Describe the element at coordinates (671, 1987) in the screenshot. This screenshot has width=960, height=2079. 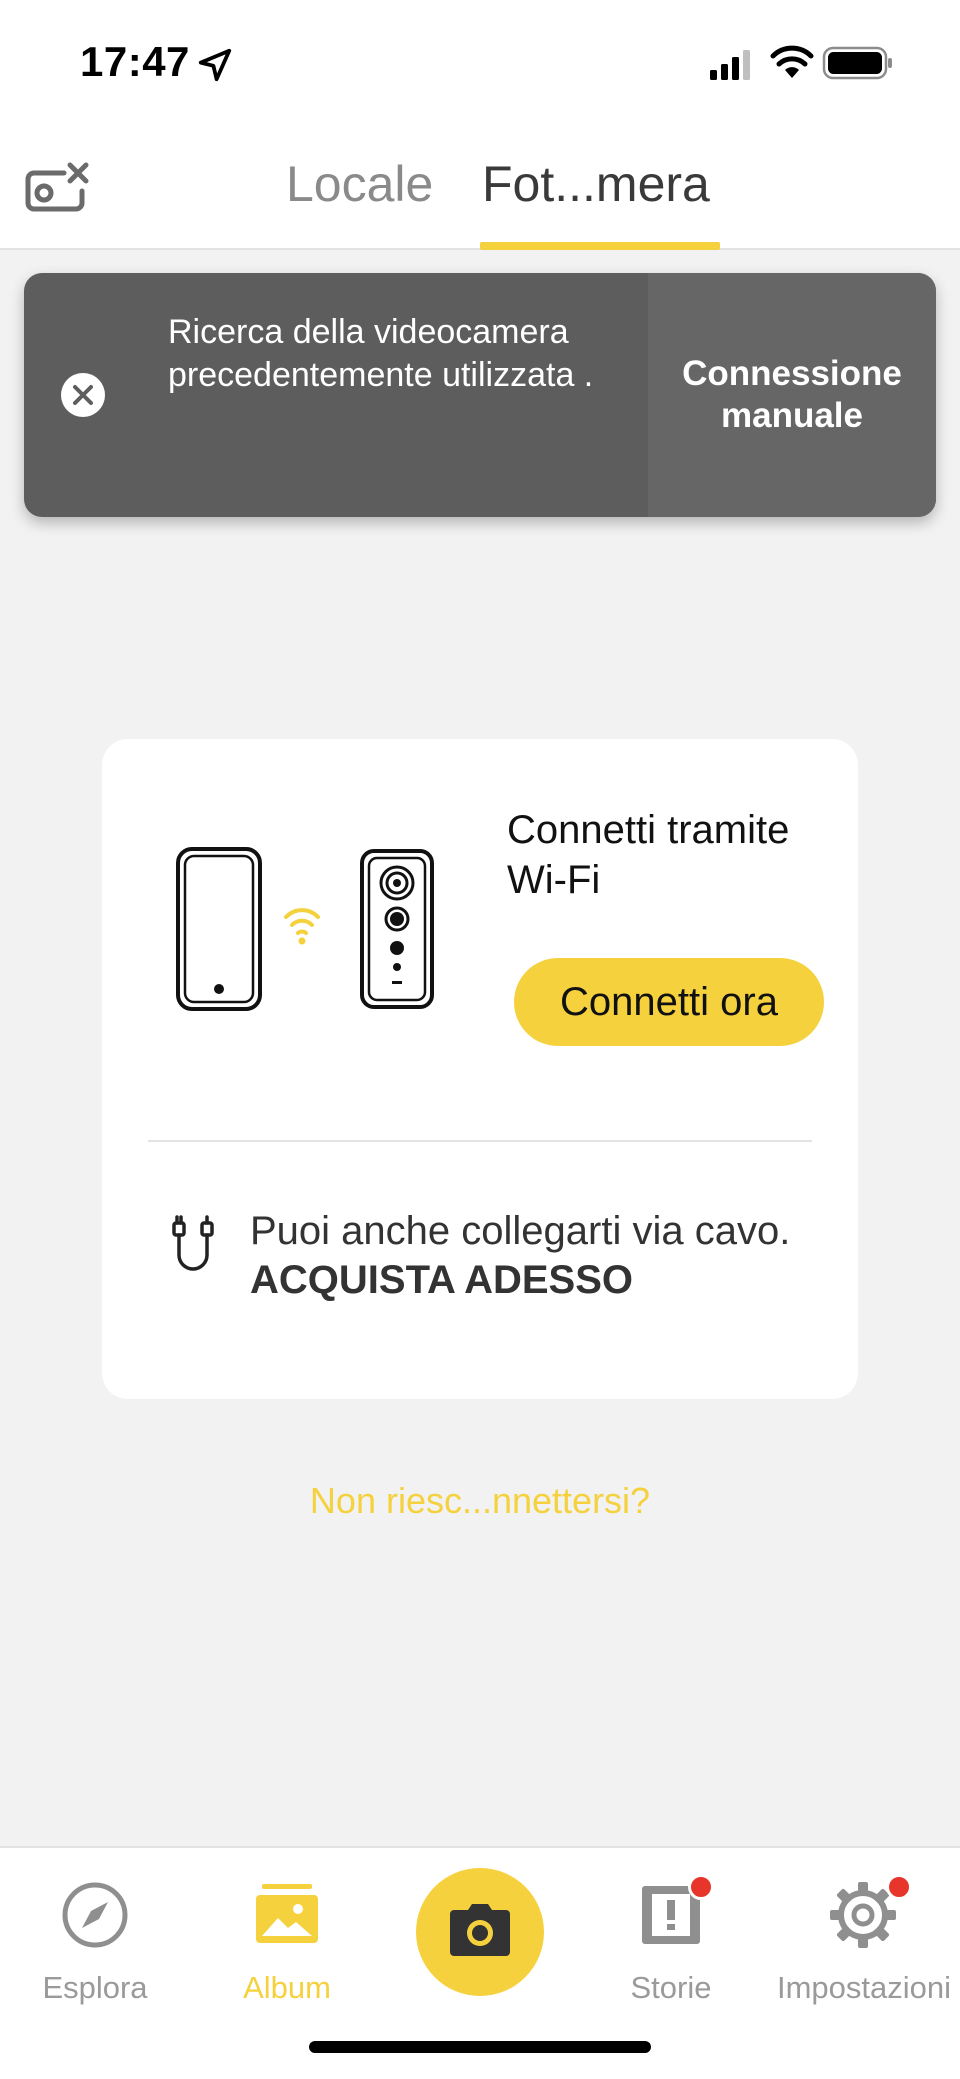
I see `nav-label-stories: Storie` at that location.